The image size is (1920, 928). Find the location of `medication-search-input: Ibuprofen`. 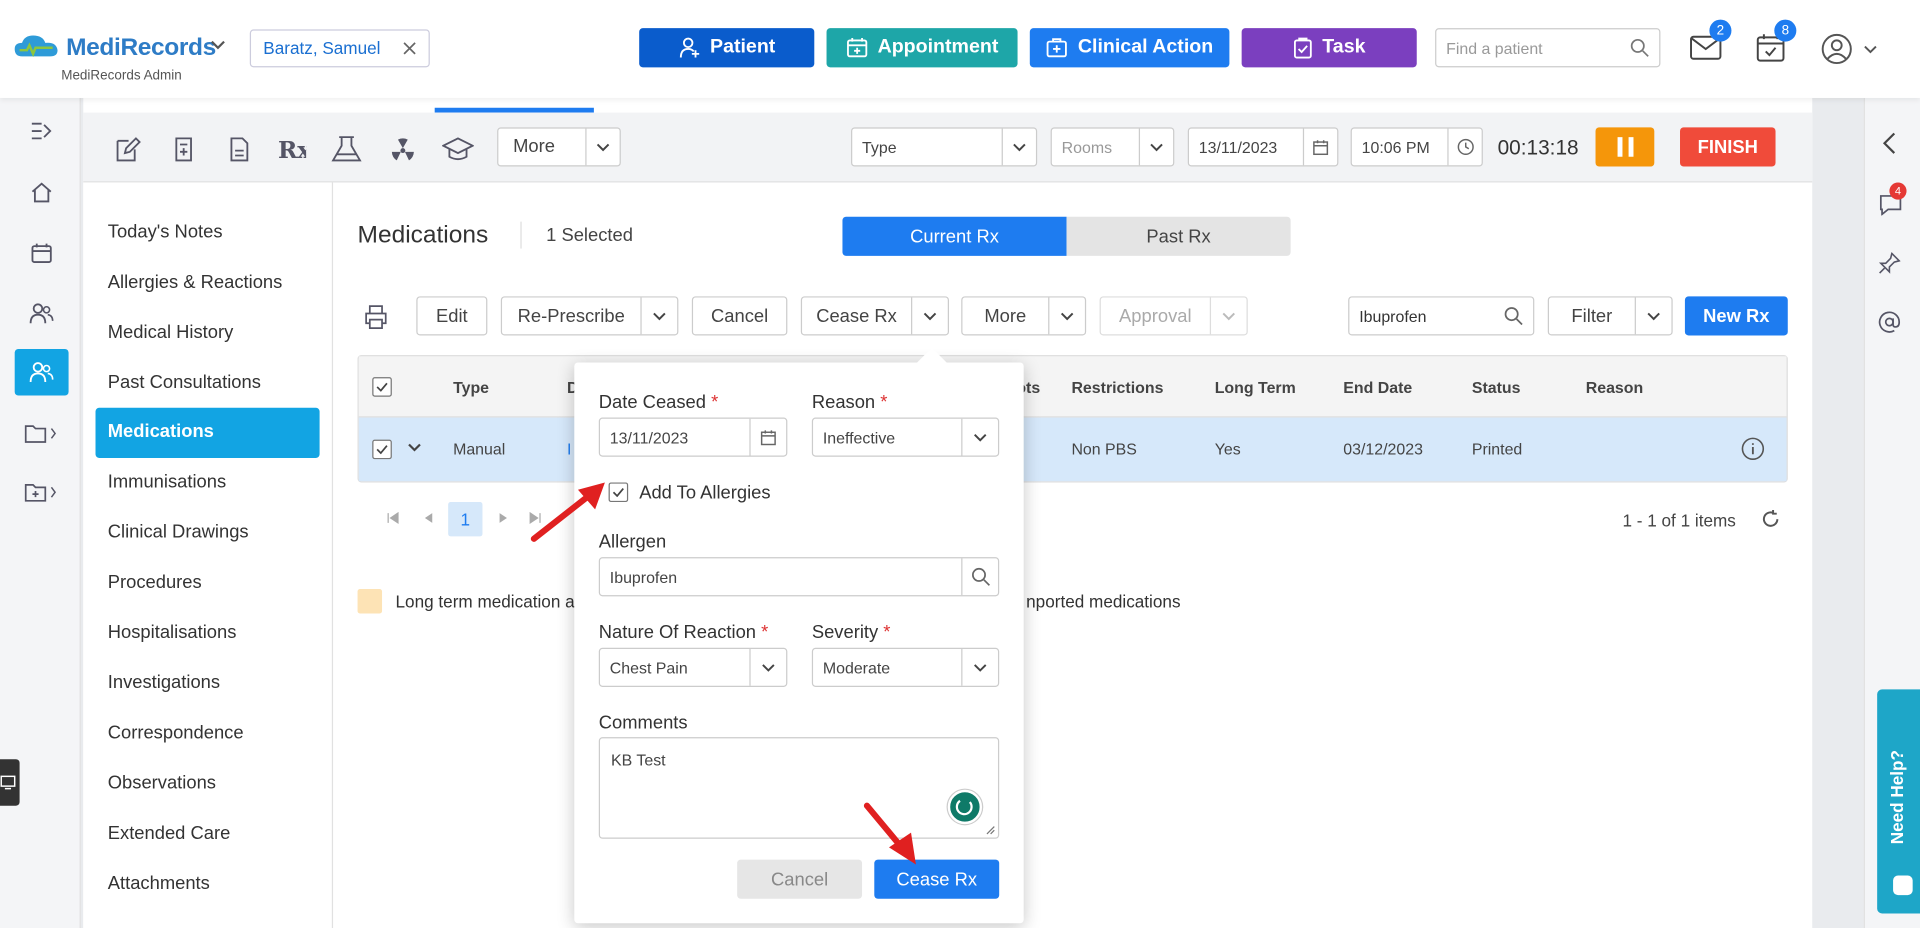

medication-search-input: Ibuprofen is located at coordinates (1441, 316).